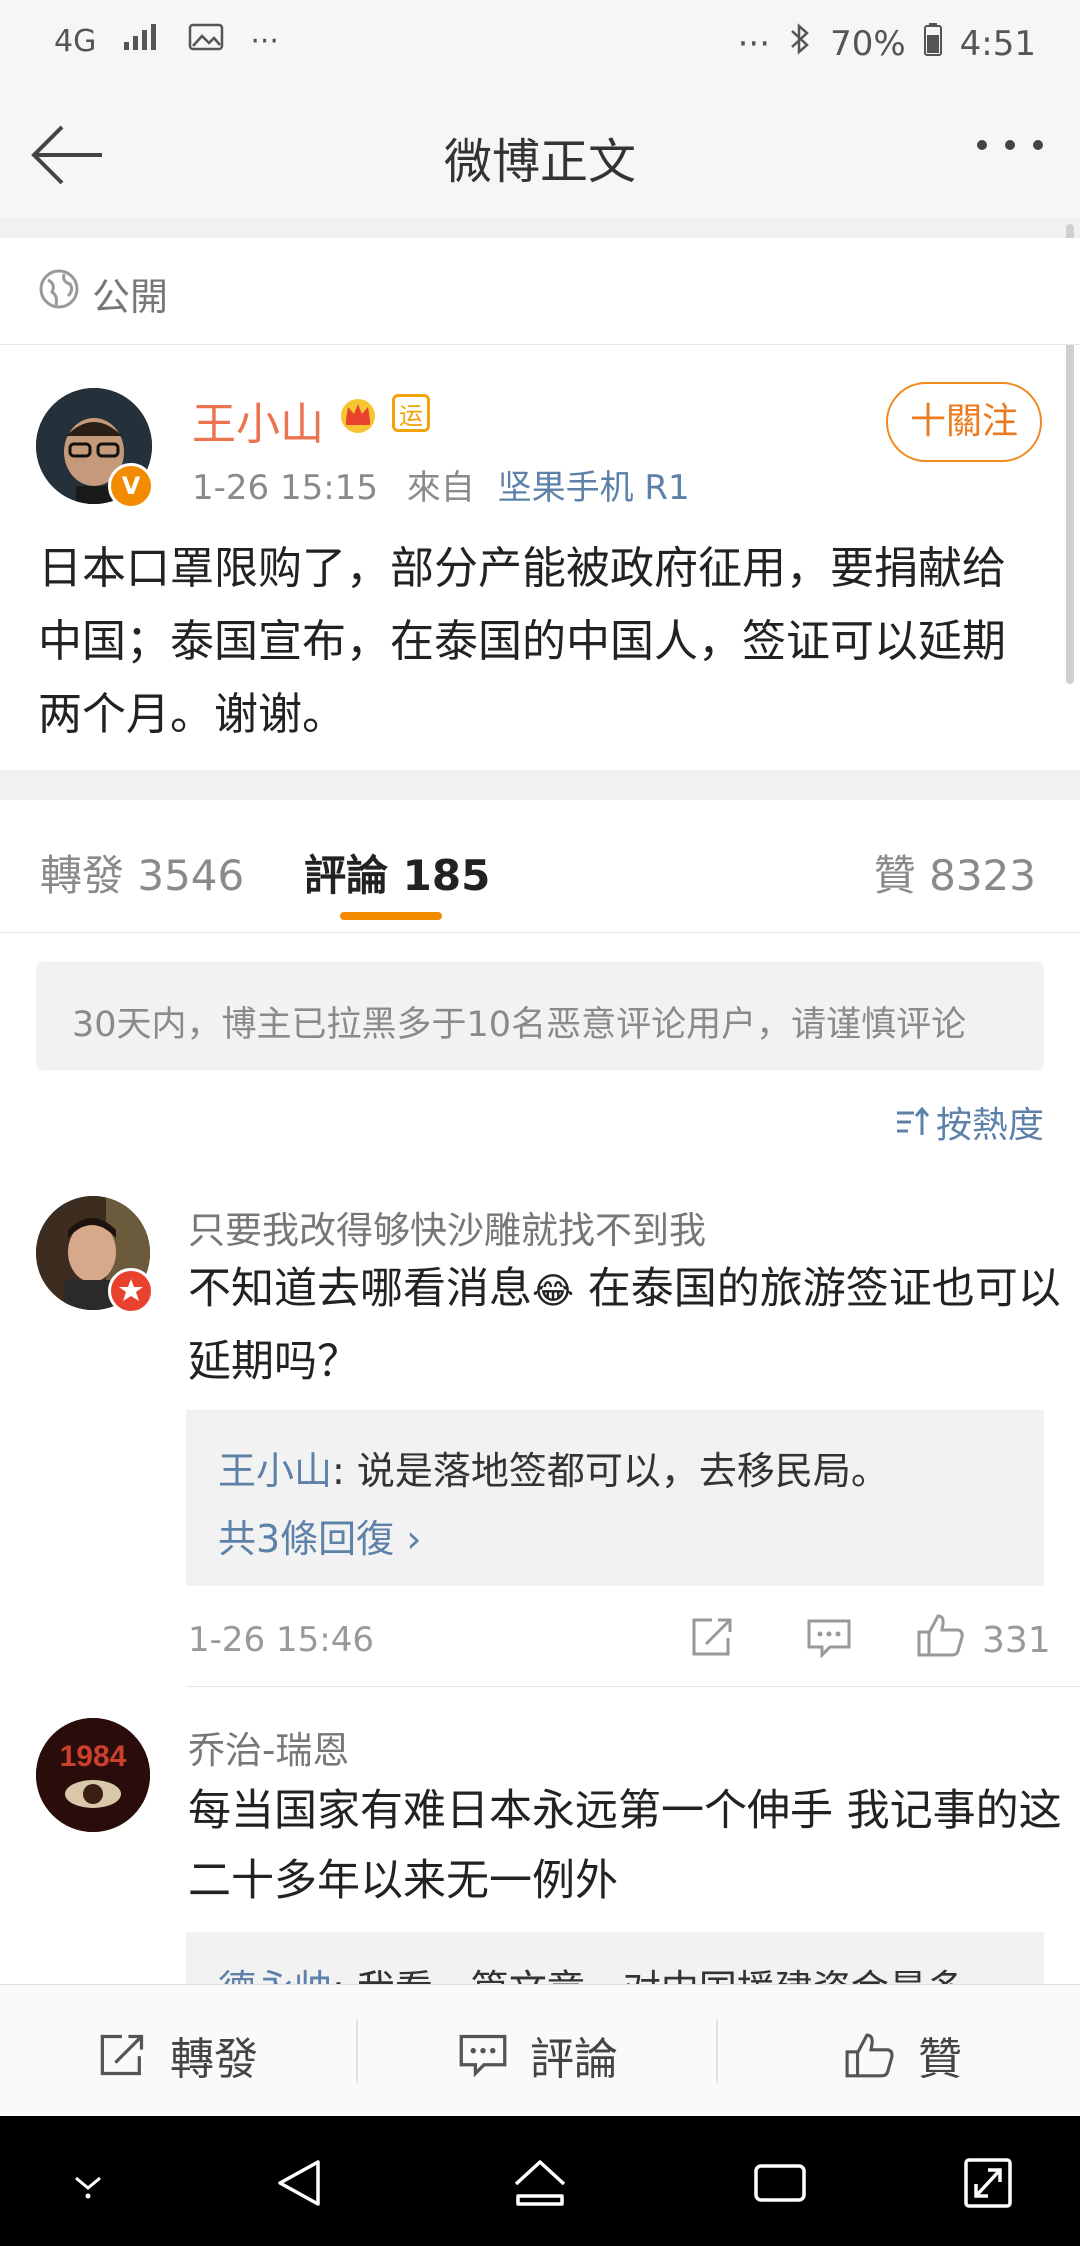 This screenshot has height=2246, width=1080. Describe the element at coordinates (93, 1775) in the screenshot. I see `comment-avatar: 1984` at that location.